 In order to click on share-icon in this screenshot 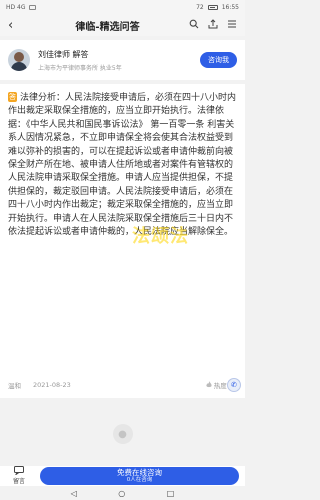, I will do `click(213, 25)`.